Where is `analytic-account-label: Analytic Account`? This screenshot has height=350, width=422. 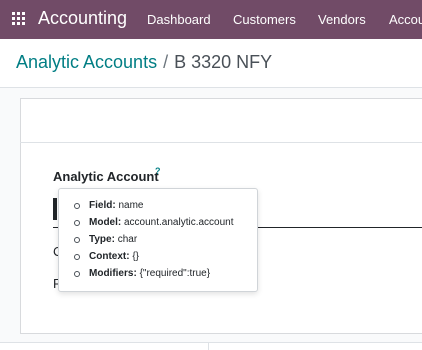
analytic-account-label: Analytic Account is located at coordinates (106, 176).